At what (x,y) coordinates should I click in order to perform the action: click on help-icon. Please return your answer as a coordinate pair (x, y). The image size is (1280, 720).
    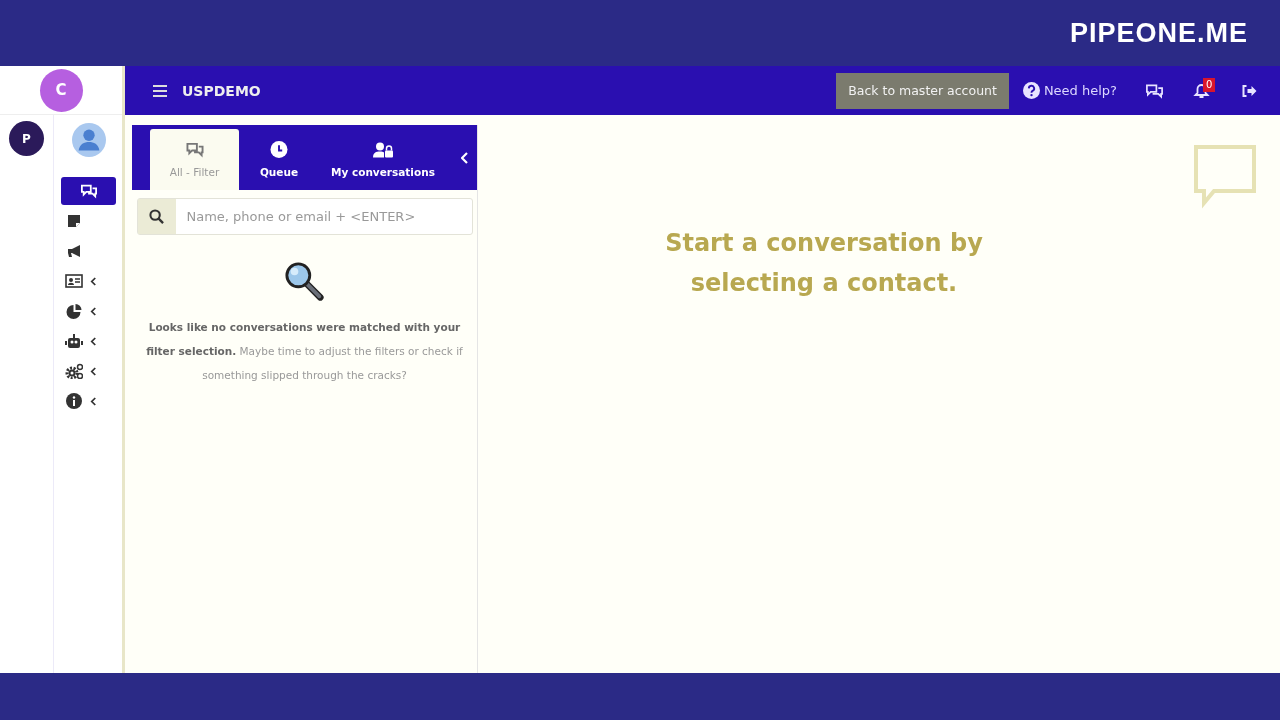
    Looking at the image, I should click on (1031, 90).